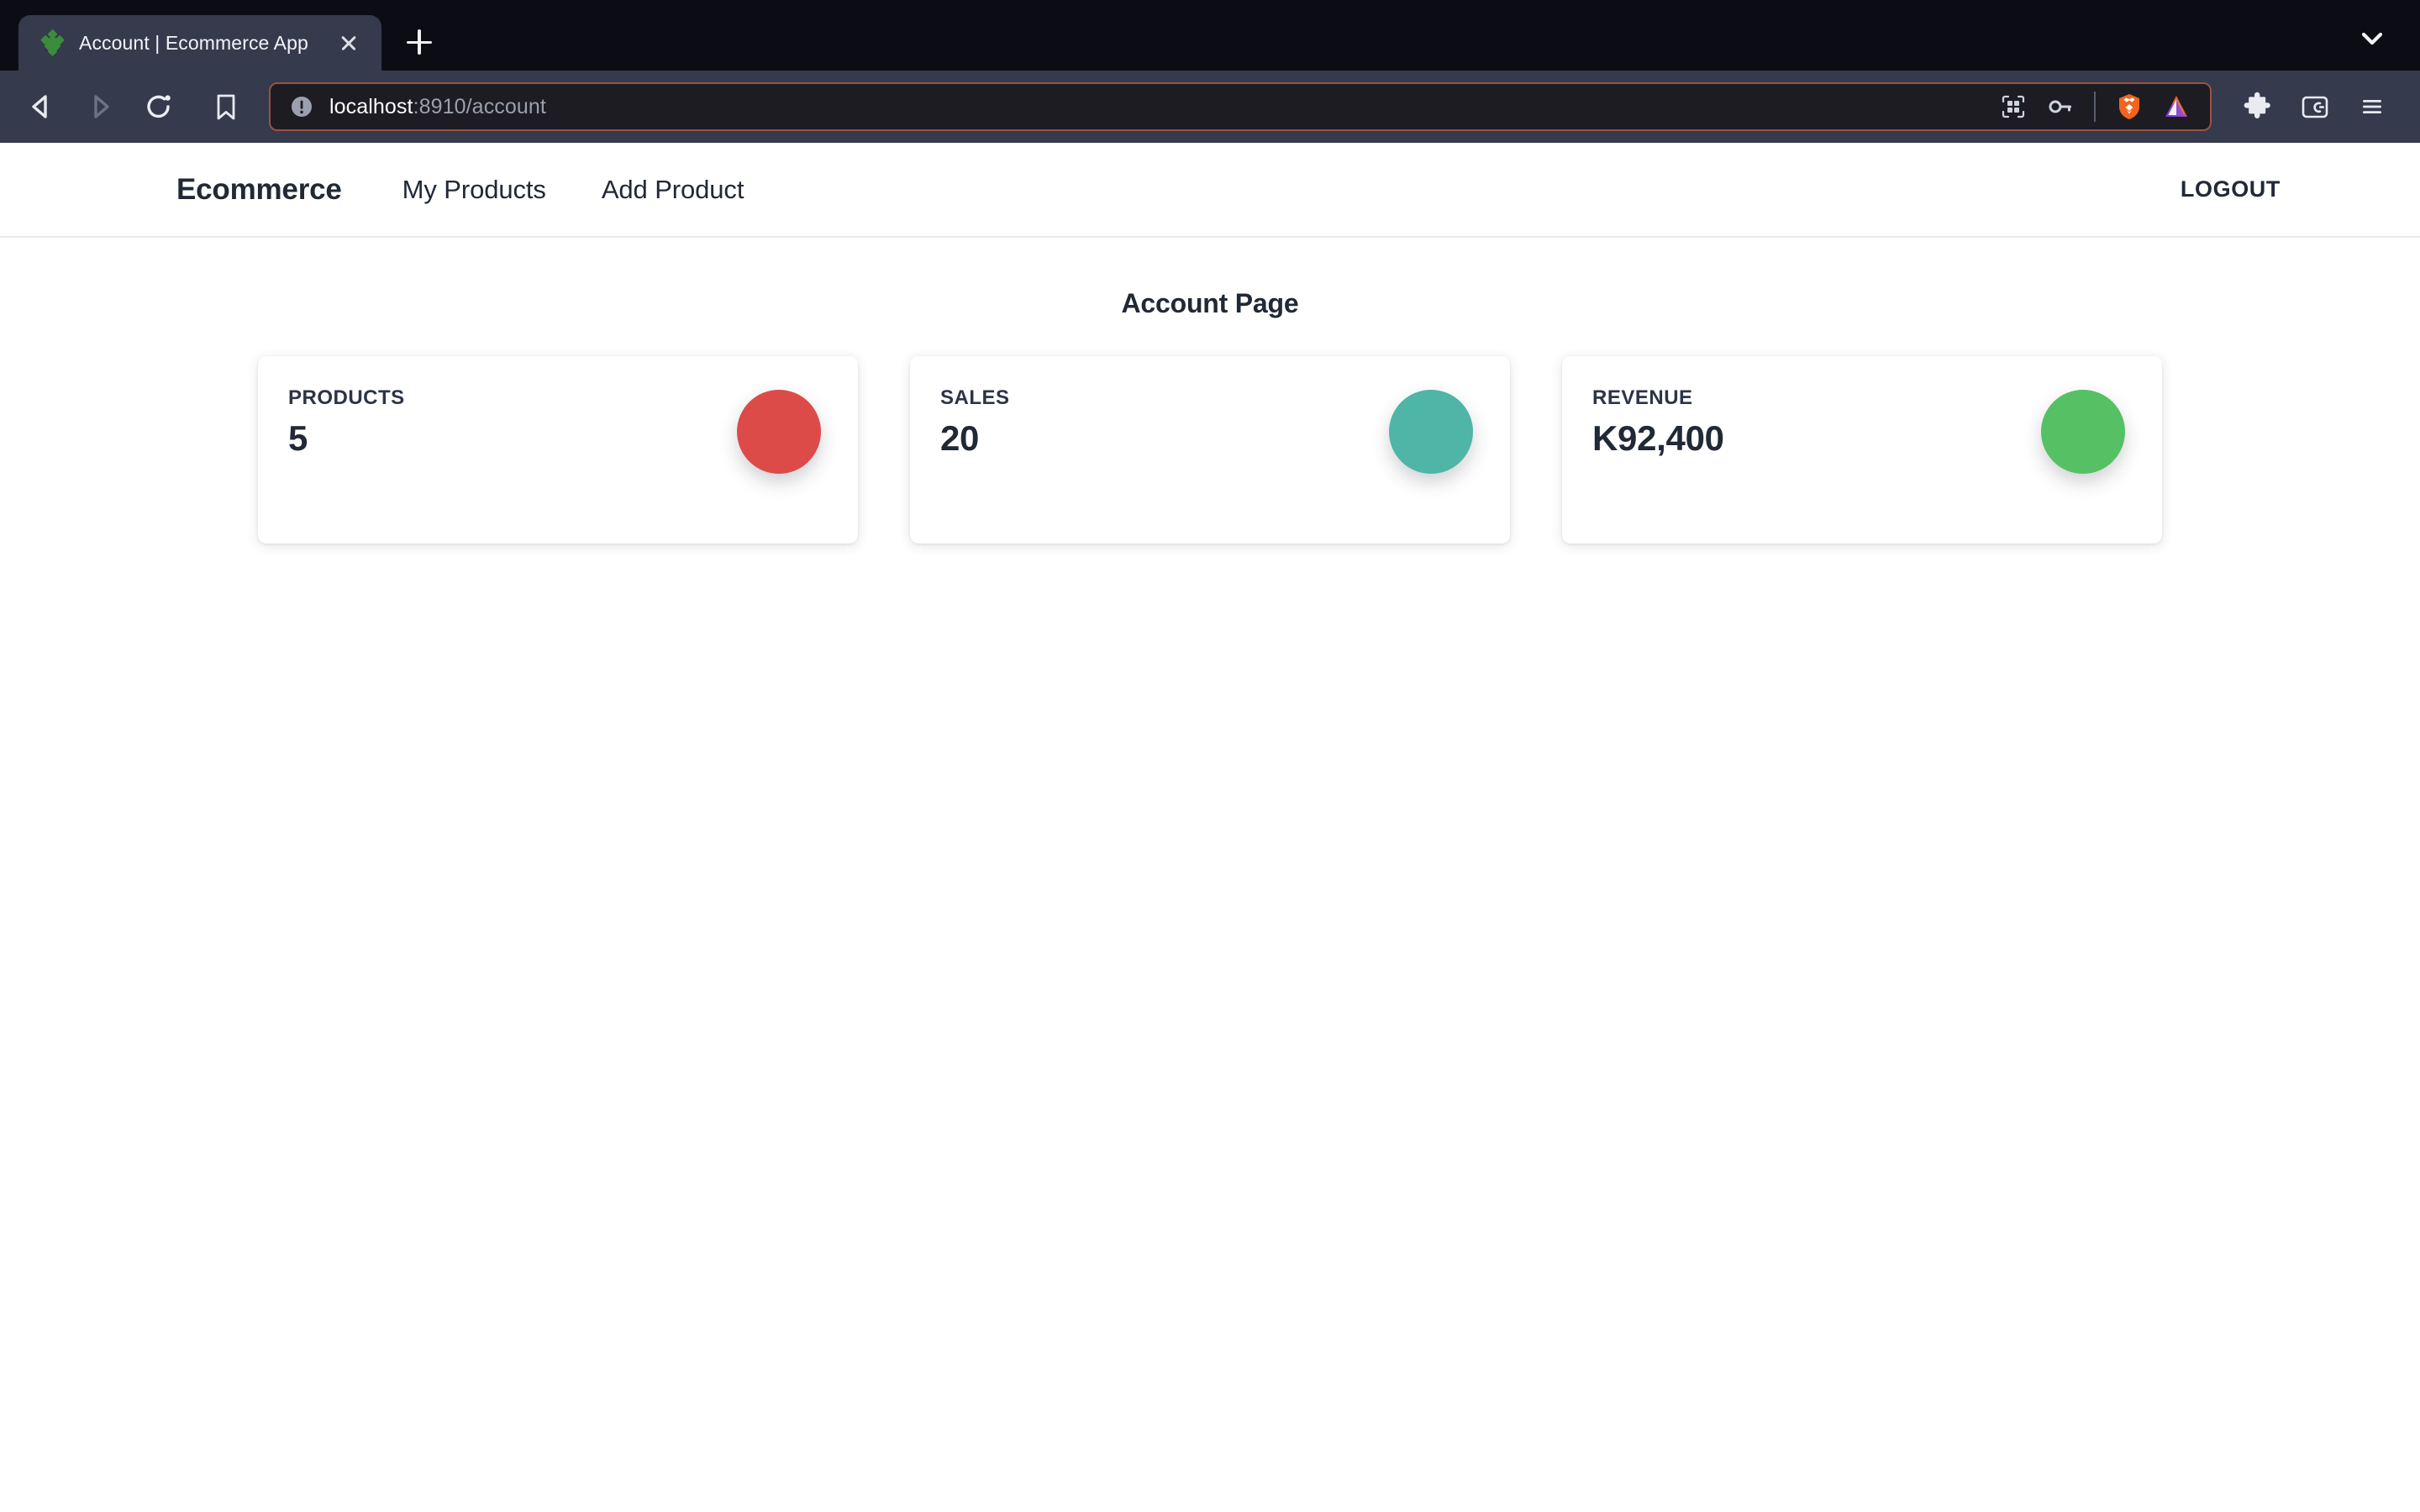  Describe the element at coordinates (419, 42) in the screenshot. I see `new-tab-button` at that location.